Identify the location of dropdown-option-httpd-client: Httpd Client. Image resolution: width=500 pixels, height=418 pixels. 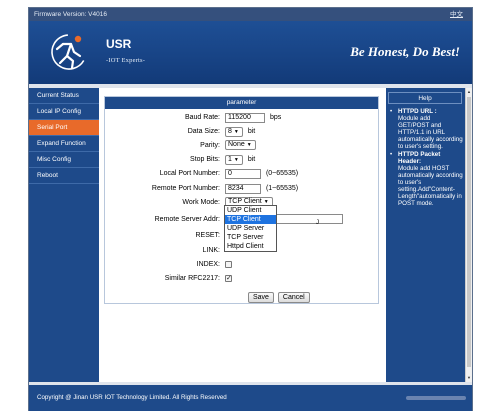
(250, 246).